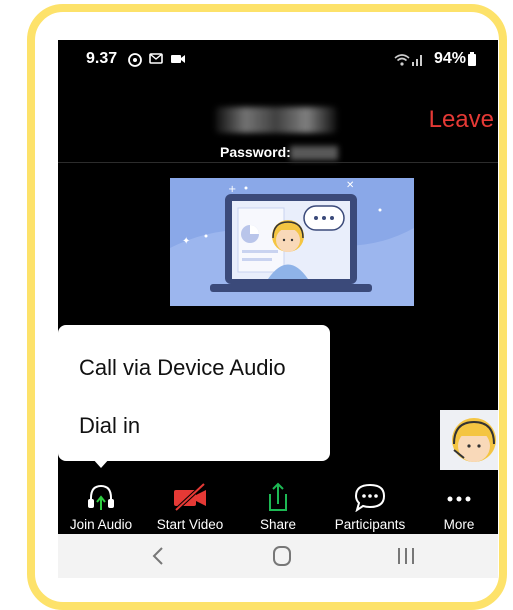 Image resolution: width=513 pixels, height=610 pixels. What do you see at coordinates (314, 153) in the screenshot?
I see `password-value: 452849` at bounding box center [314, 153].